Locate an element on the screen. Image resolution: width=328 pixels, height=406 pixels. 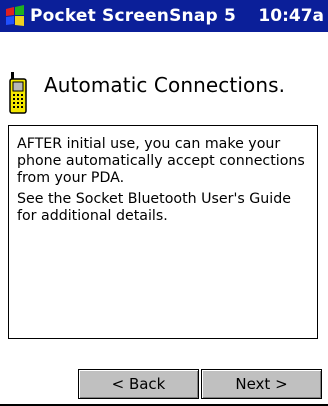
app-title: Pocket ScreenSnap 5 is located at coordinates (133, 16).